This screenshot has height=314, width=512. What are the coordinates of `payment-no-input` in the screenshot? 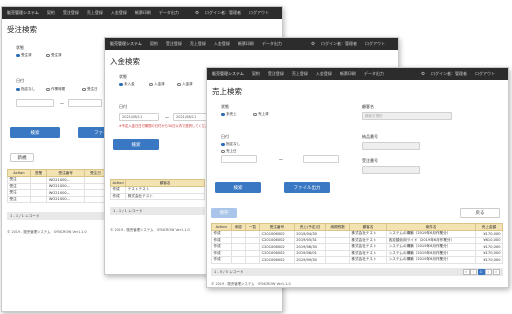 It's located at (391, 146).